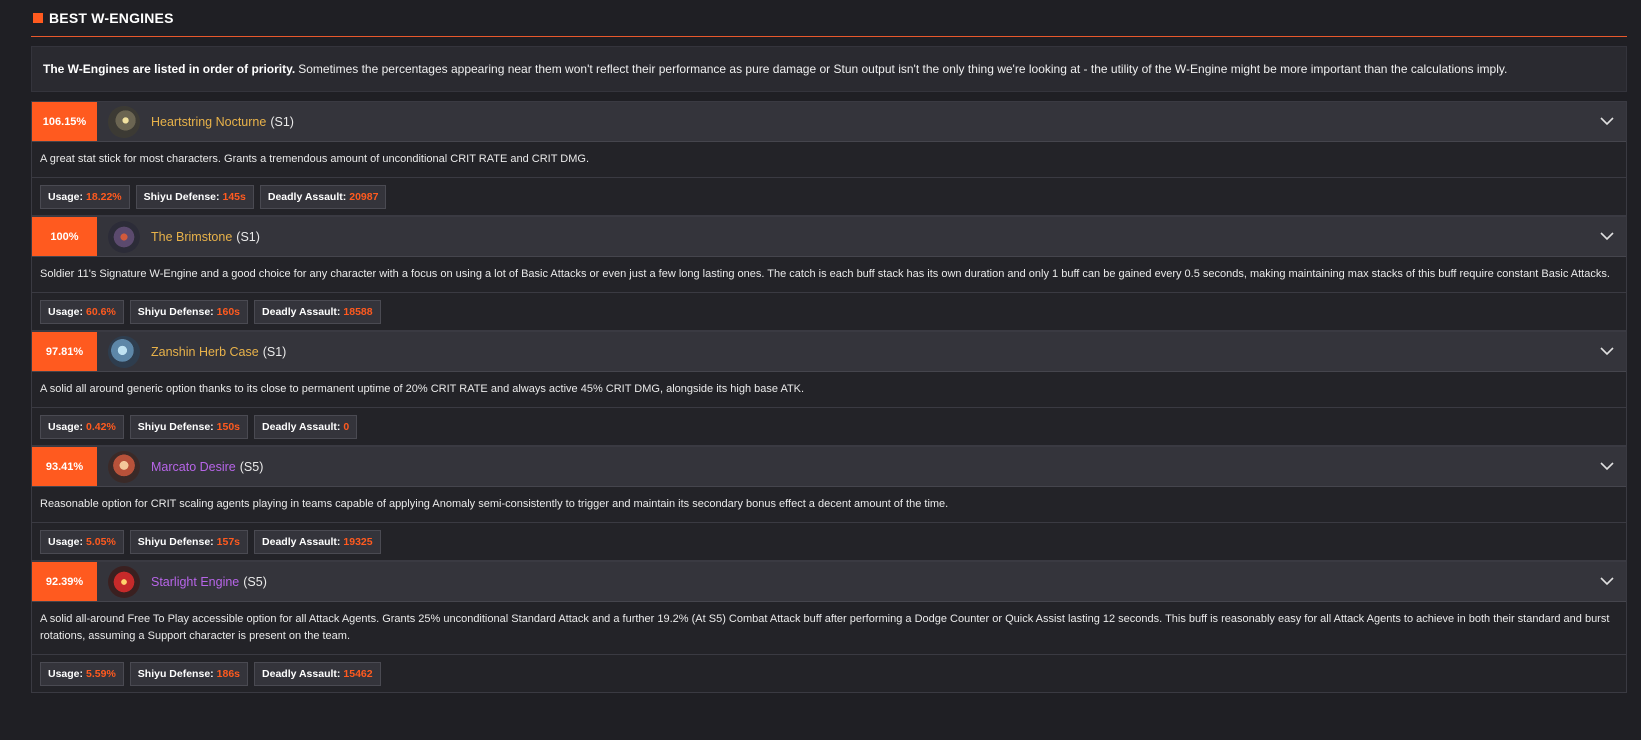 The image size is (1641, 740). Describe the element at coordinates (228, 426) in the screenshot. I see `stat-value: 150s` at that location.